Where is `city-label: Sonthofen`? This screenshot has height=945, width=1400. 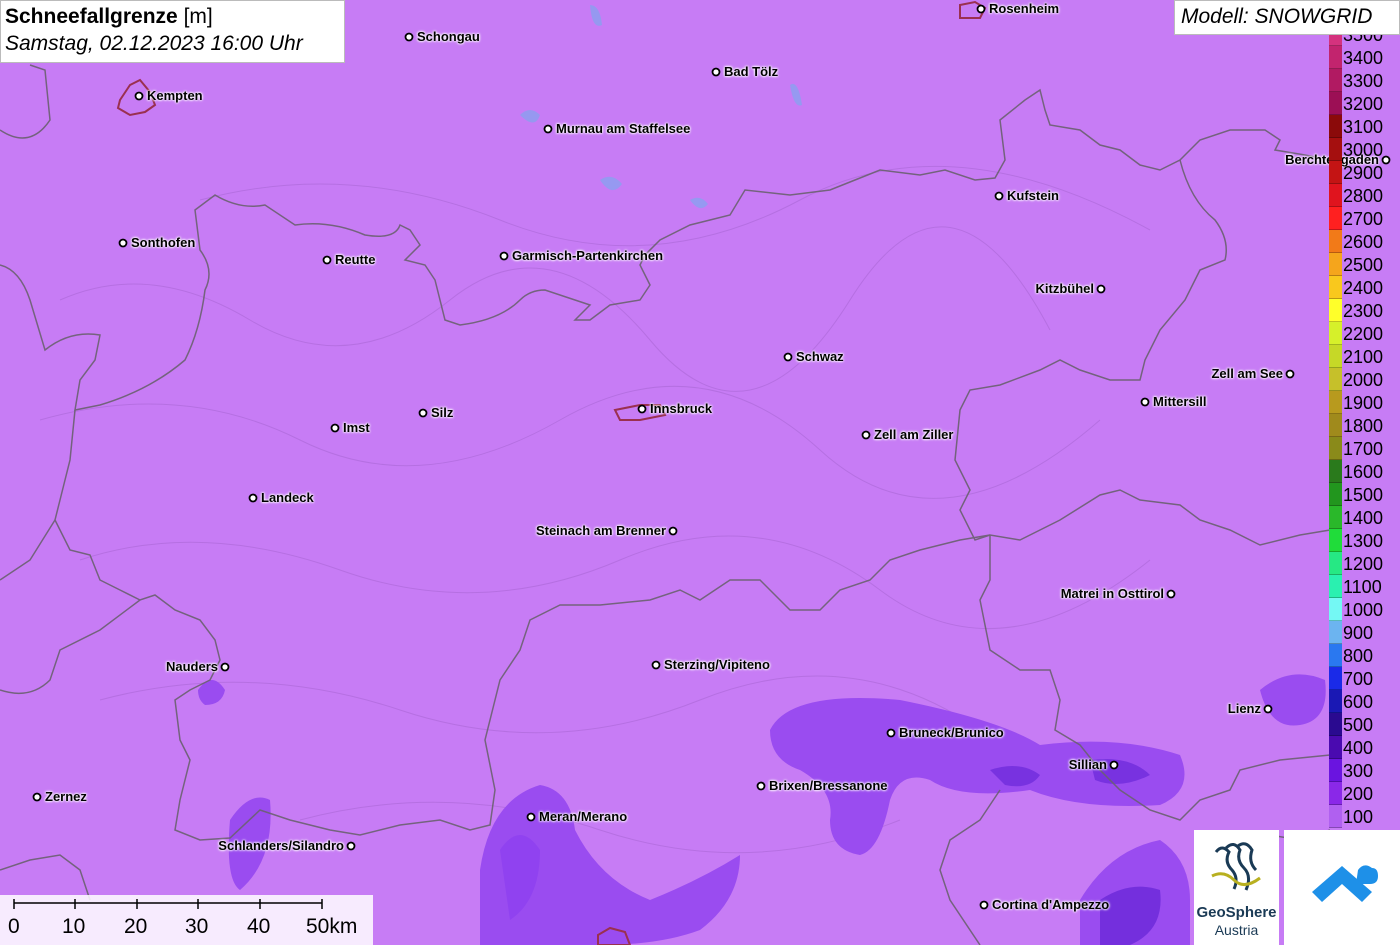
city-label: Sonthofen is located at coordinates (163, 242).